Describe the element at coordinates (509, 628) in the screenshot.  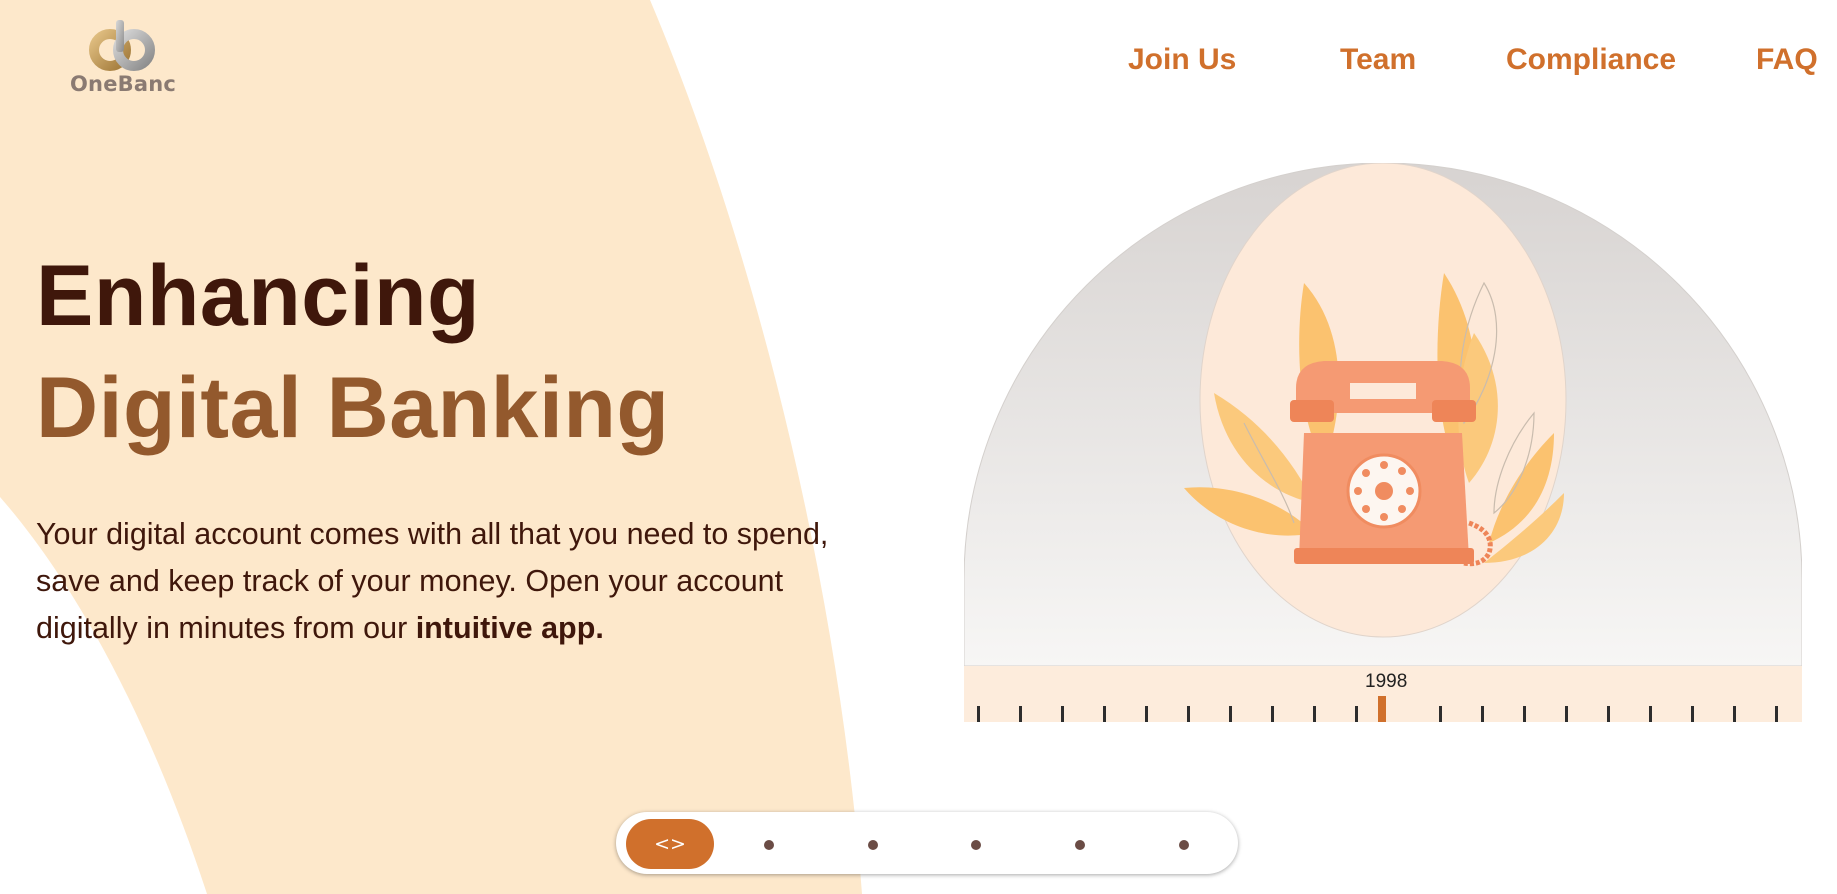
I see `hero-description-bold: intuitive app.` at that location.